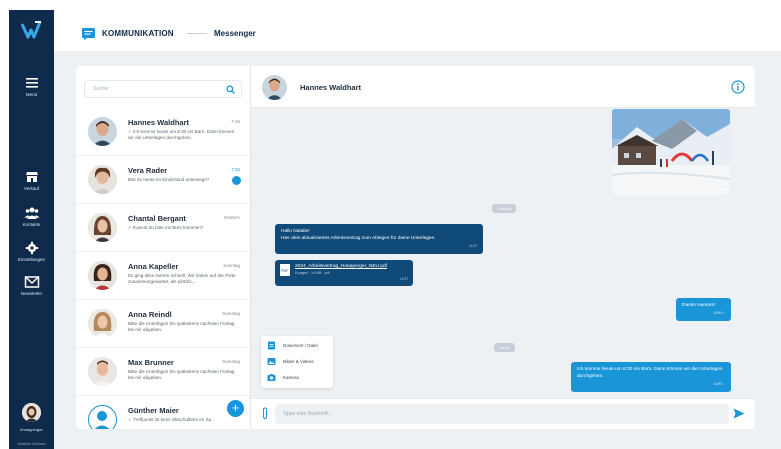 This screenshot has width=781, height=449. I want to click on store-icon, so click(31, 177).